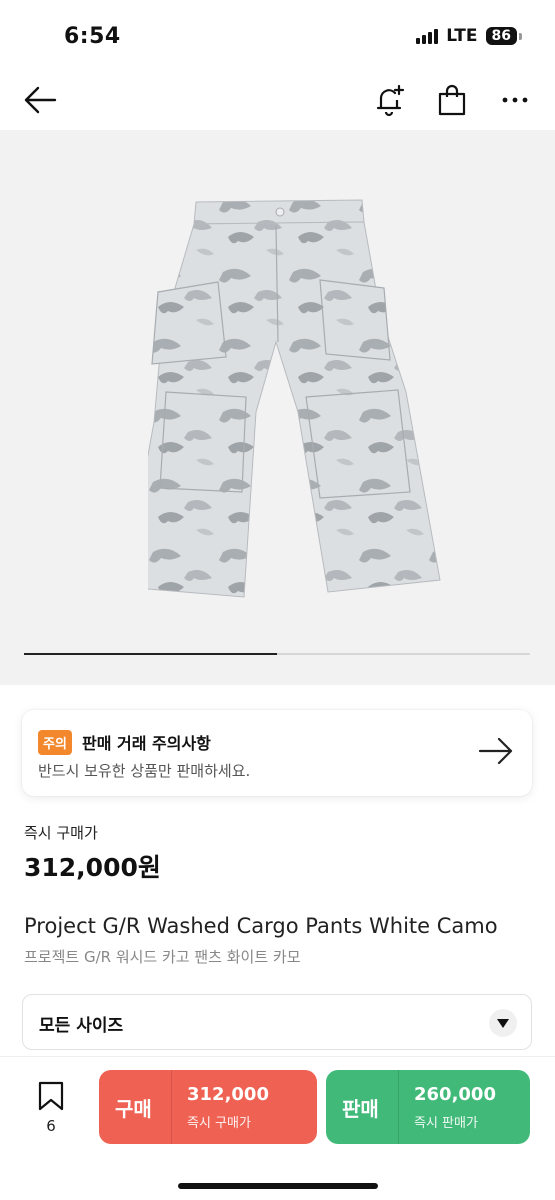  I want to click on alarm-button, so click(390, 100).